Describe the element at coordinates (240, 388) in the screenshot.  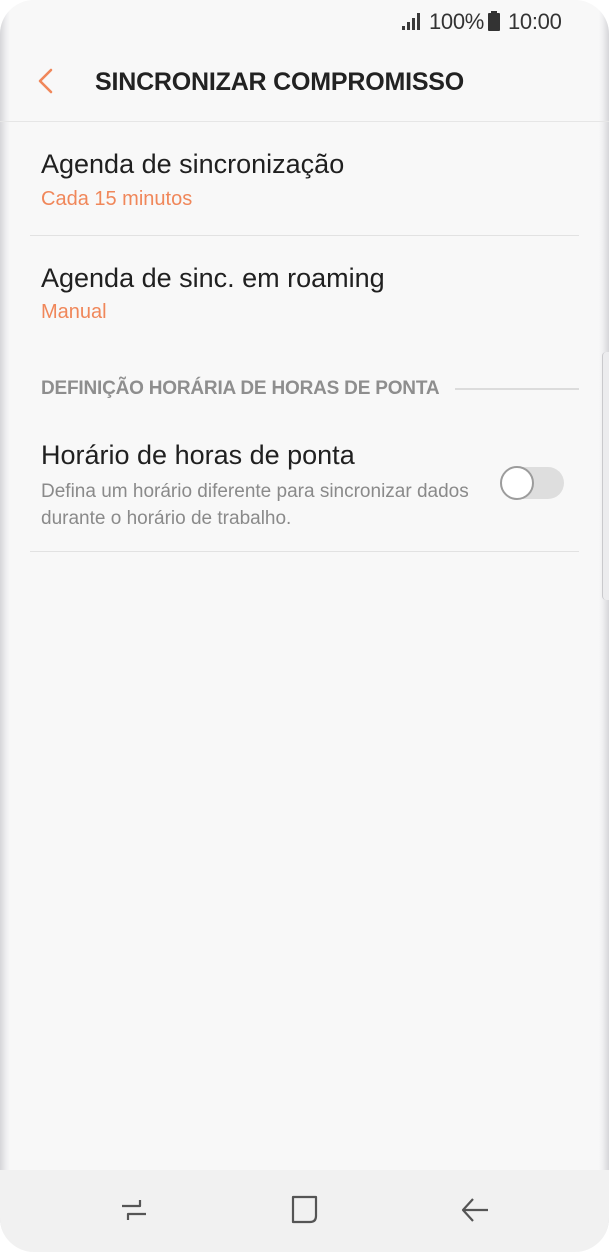
I see `section-header-peak: DEFINIÇÃO HORÁRIA DE HORAS DE PONTA` at that location.